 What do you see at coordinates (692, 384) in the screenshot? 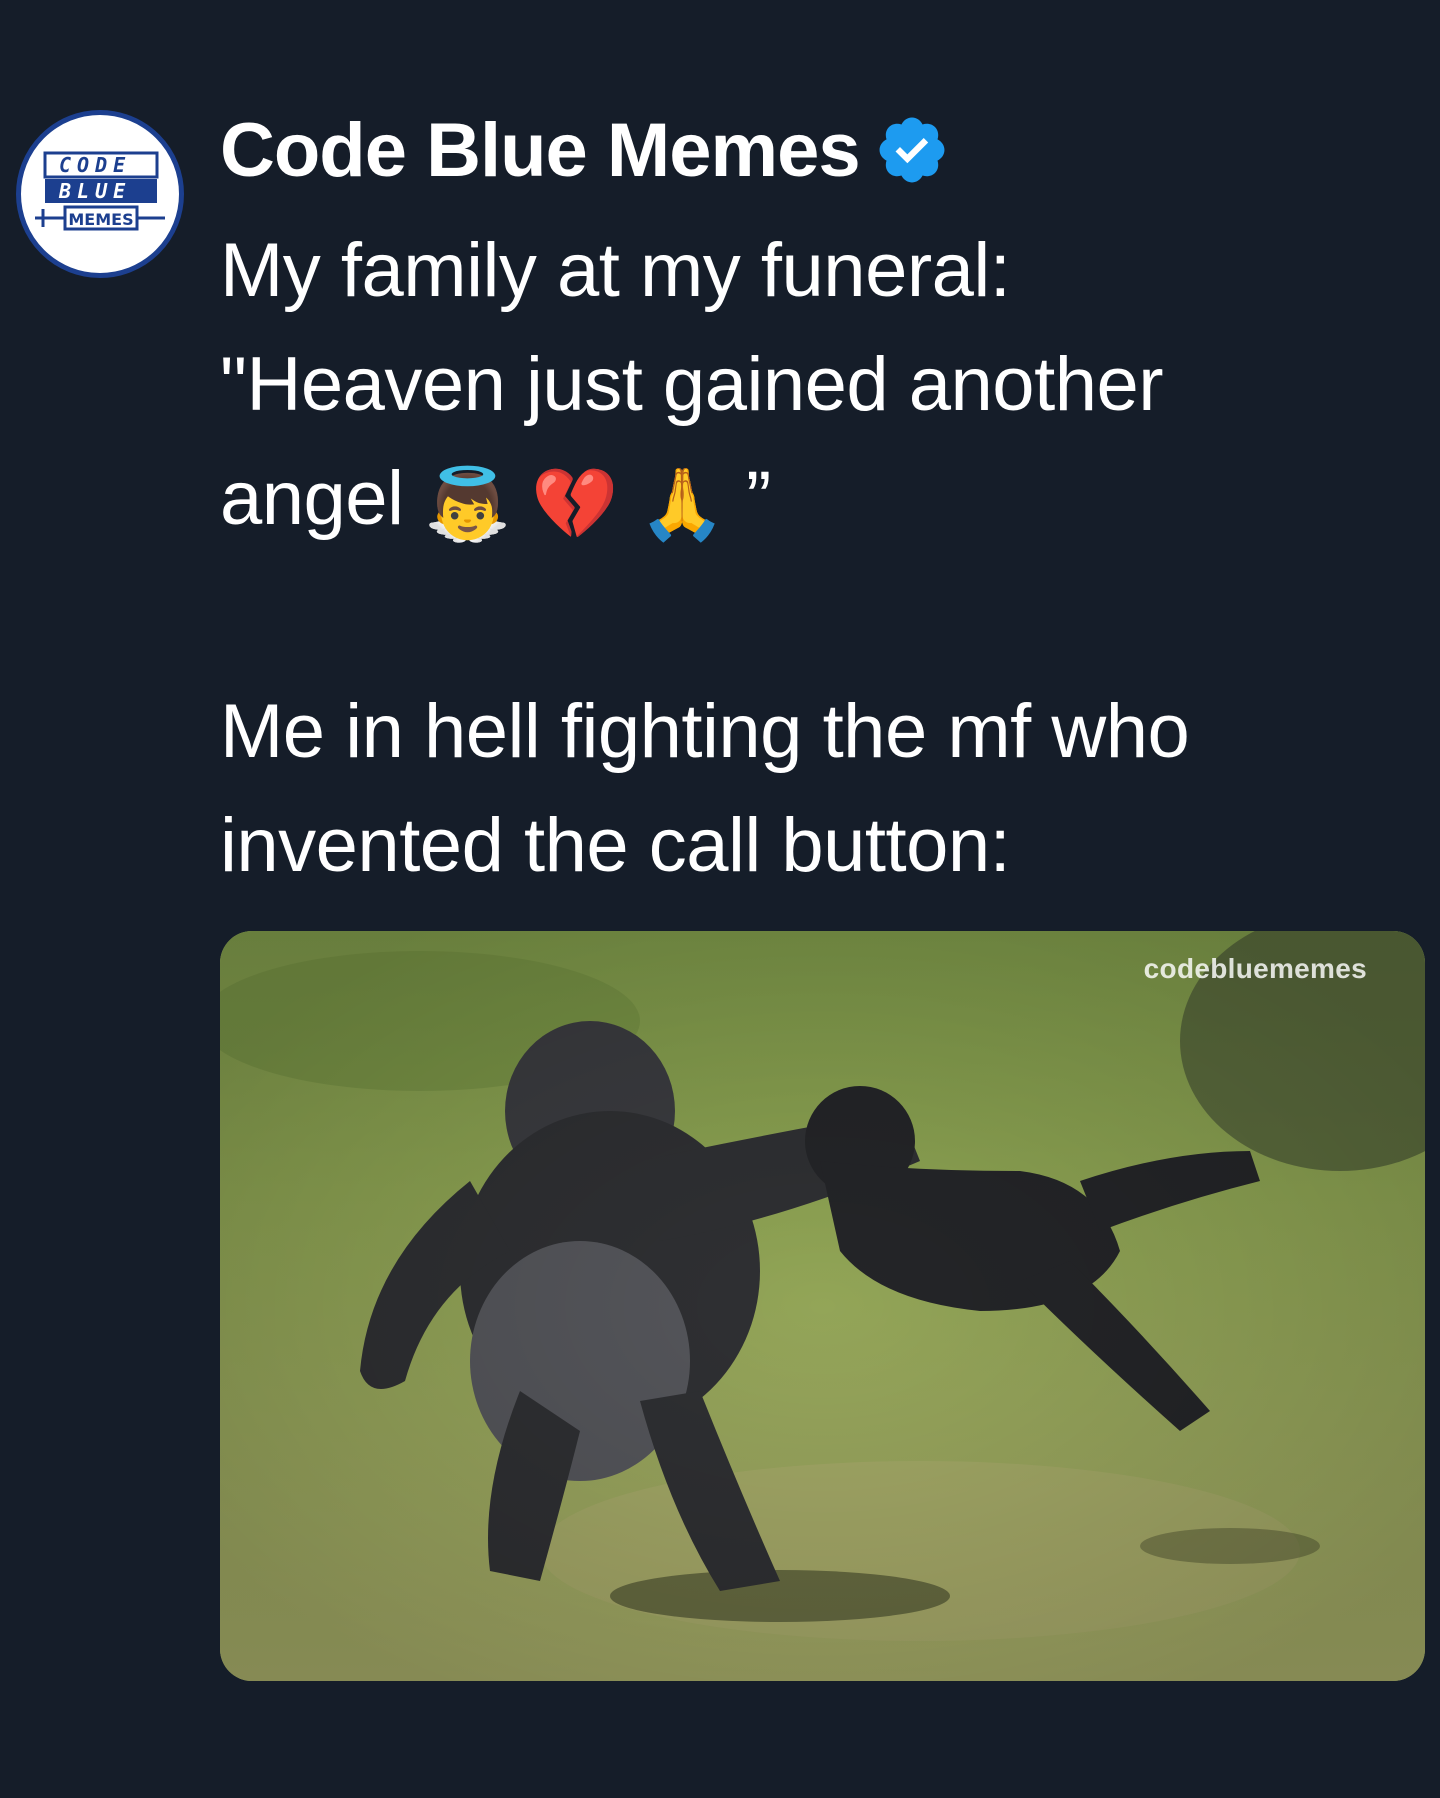
I see `tweet-text-line: "Heaven just gained another` at bounding box center [692, 384].